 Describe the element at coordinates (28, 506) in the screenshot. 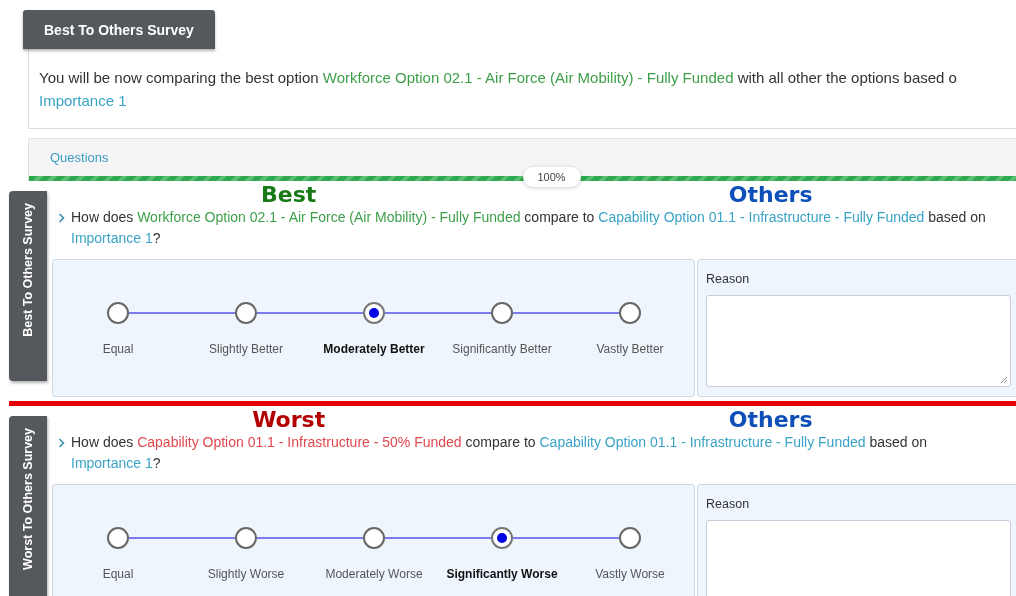

I see `vertical-section-tab: Worst To Others Survey` at that location.